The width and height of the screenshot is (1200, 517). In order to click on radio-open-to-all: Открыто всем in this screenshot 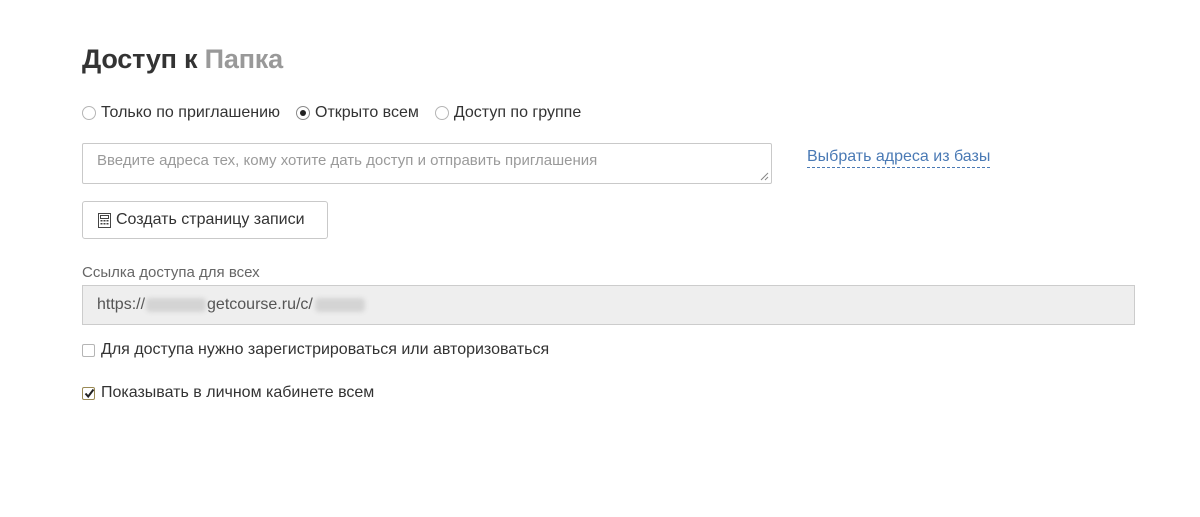, I will do `click(357, 113)`.